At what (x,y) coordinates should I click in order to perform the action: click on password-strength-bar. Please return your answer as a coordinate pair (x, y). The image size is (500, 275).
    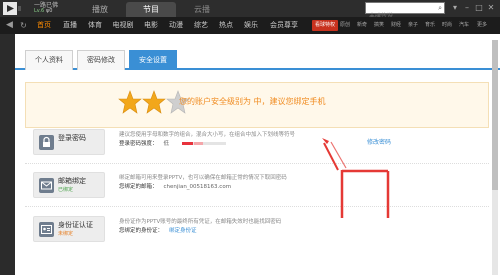
    Looking at the image, I should click on (204, 143).